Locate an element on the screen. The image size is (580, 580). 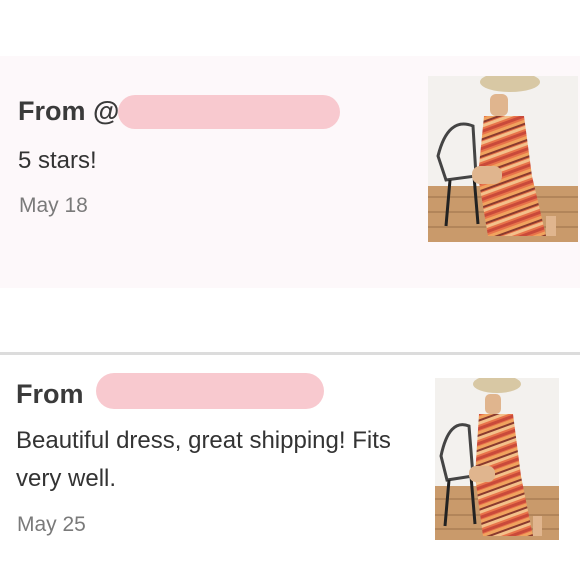
review-author: From @ is located at coordinates (69, 111).